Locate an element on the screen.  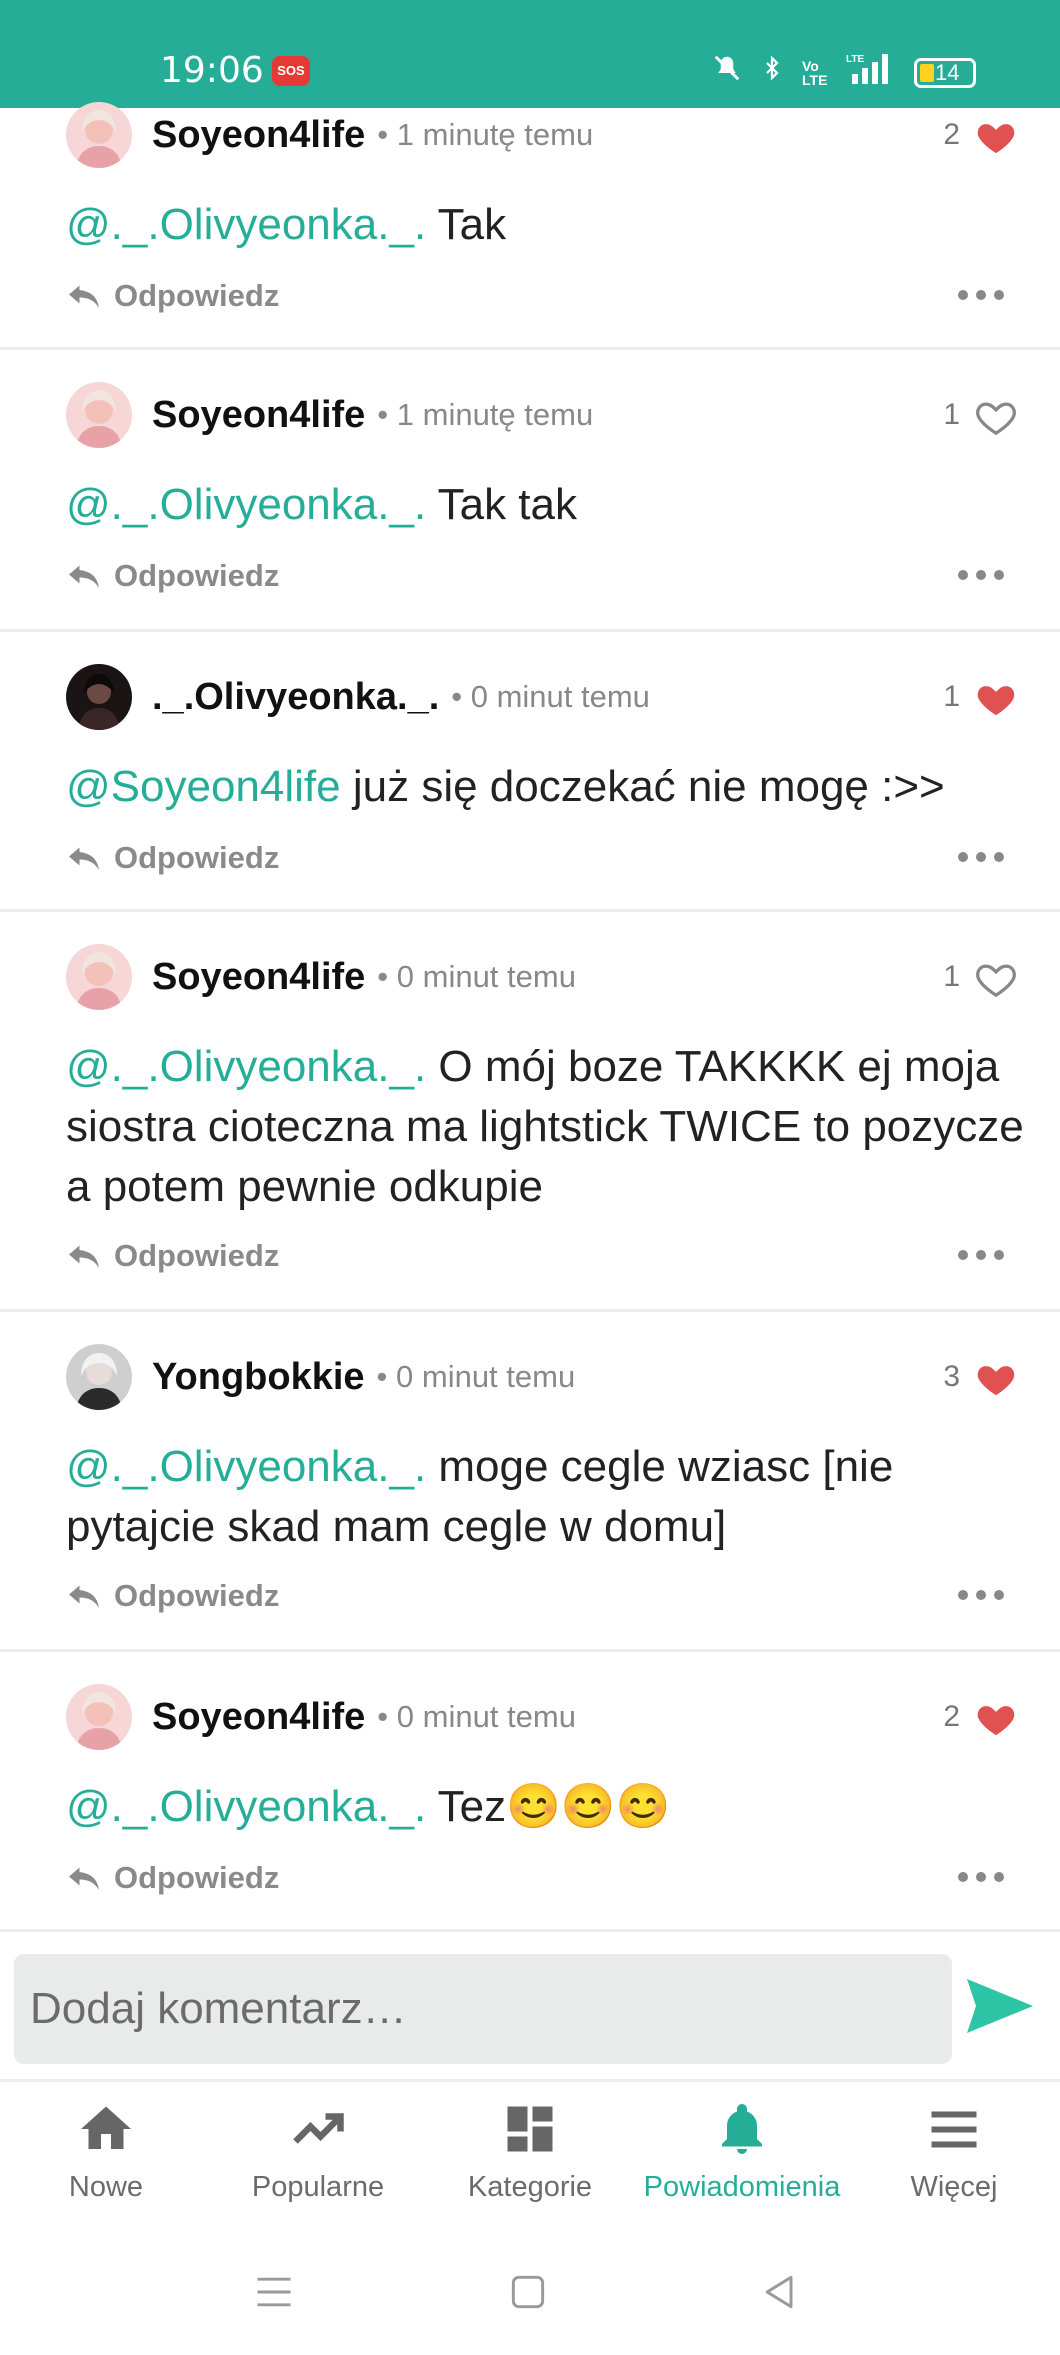
comment-composer is located at coordinates (530, 2007).